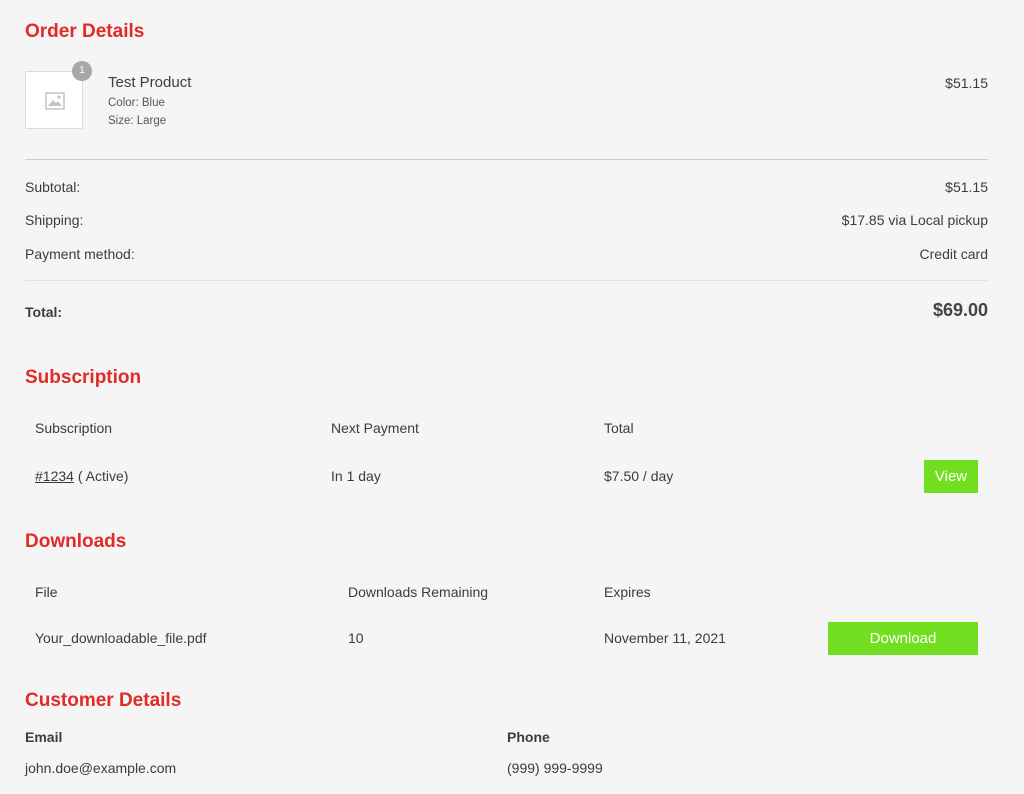  What do you see at coordinates (375, 428) in the screenshot?
I see `subscription-header-next-payment: Next Payment` at bounding box center [375, 428].